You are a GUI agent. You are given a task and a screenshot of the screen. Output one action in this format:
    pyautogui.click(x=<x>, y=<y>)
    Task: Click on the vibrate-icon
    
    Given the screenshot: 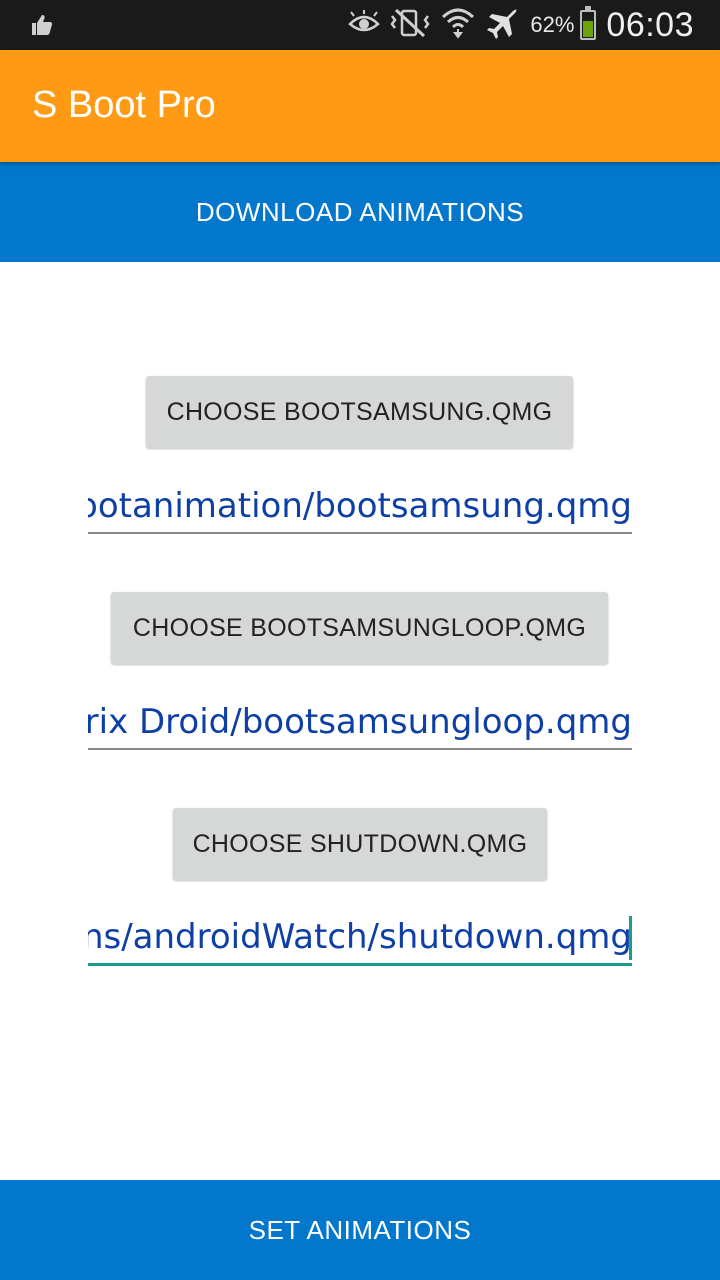 What is the action you would take?
    pyautogui.click(x=410, y=25)
    